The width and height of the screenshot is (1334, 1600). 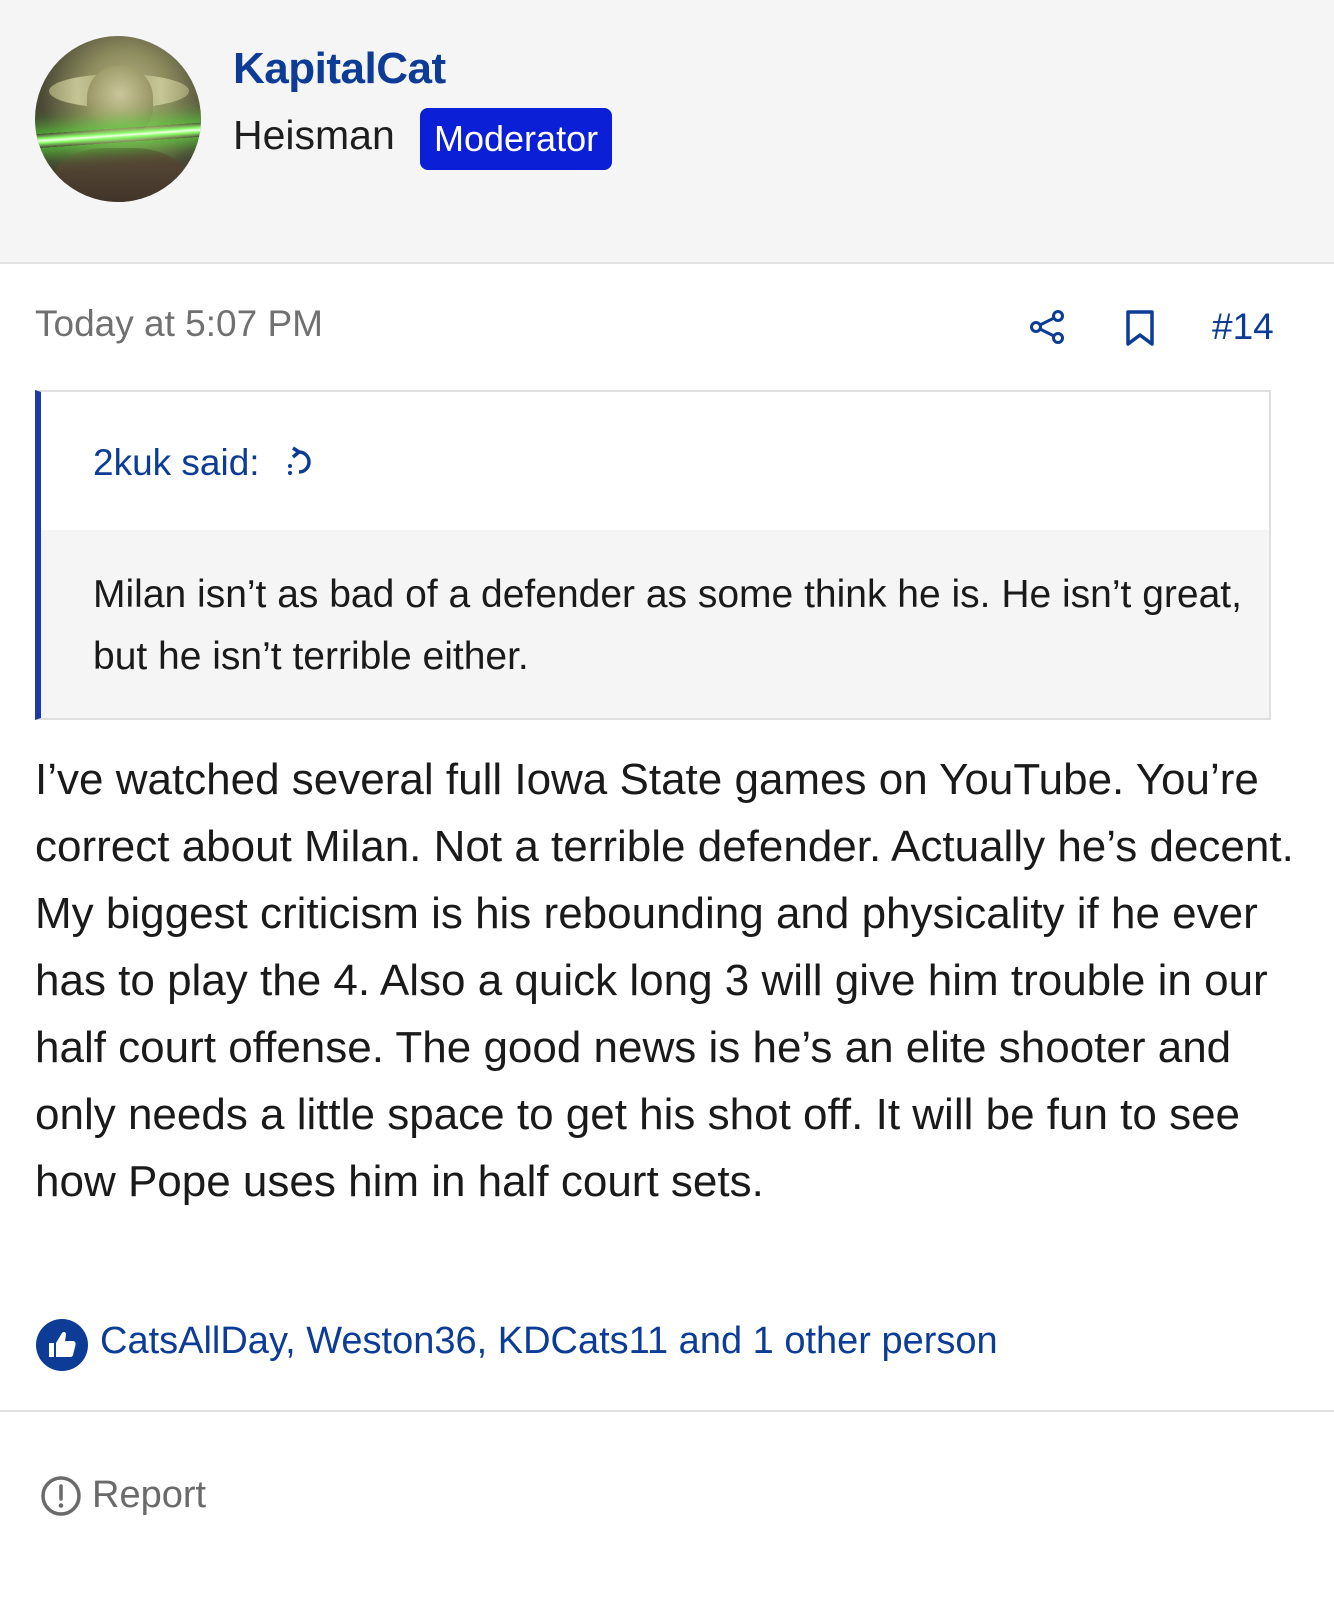 What do you see at coordinates (176, 463) in the screenshot?
I see `quote-author-link: 2kuk said:` at bounding box center [176, 463].